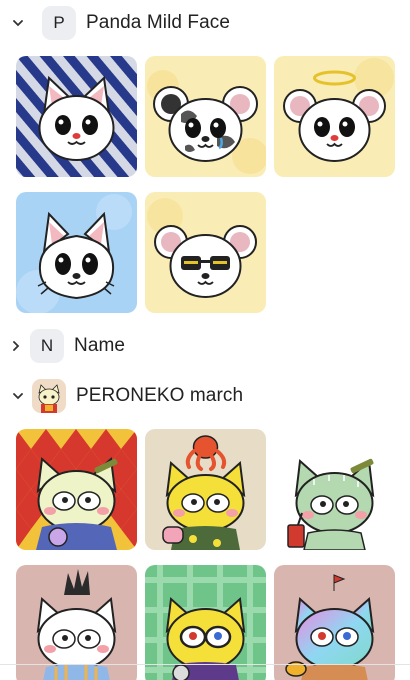 Image resolution: width=410 pixels, height=680 pixels. I want to click on sunglasses-mouse-icon, so click(205, 252).